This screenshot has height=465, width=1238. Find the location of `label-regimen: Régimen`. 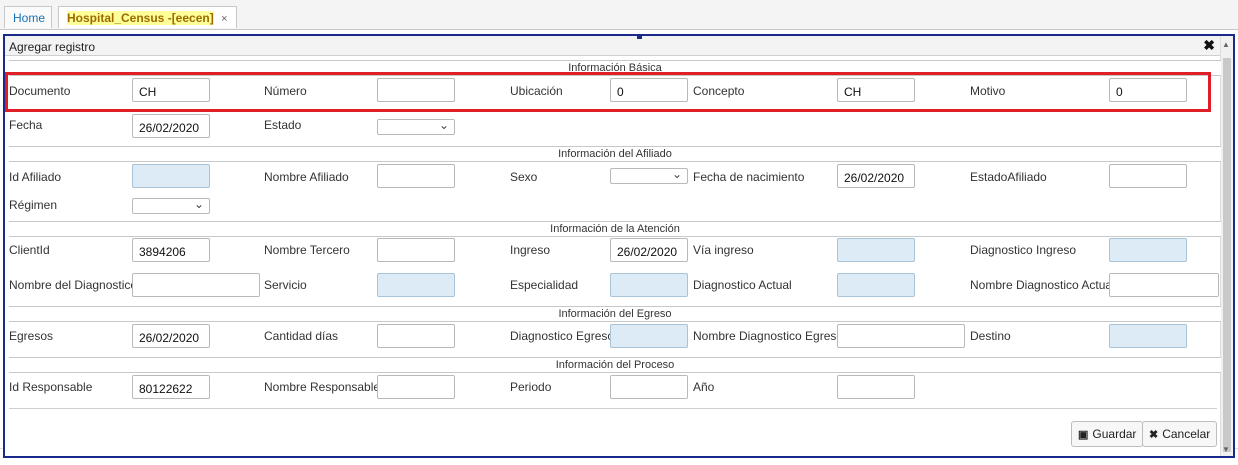

label-regimen: Régimen is located at coordinates (33, 205).